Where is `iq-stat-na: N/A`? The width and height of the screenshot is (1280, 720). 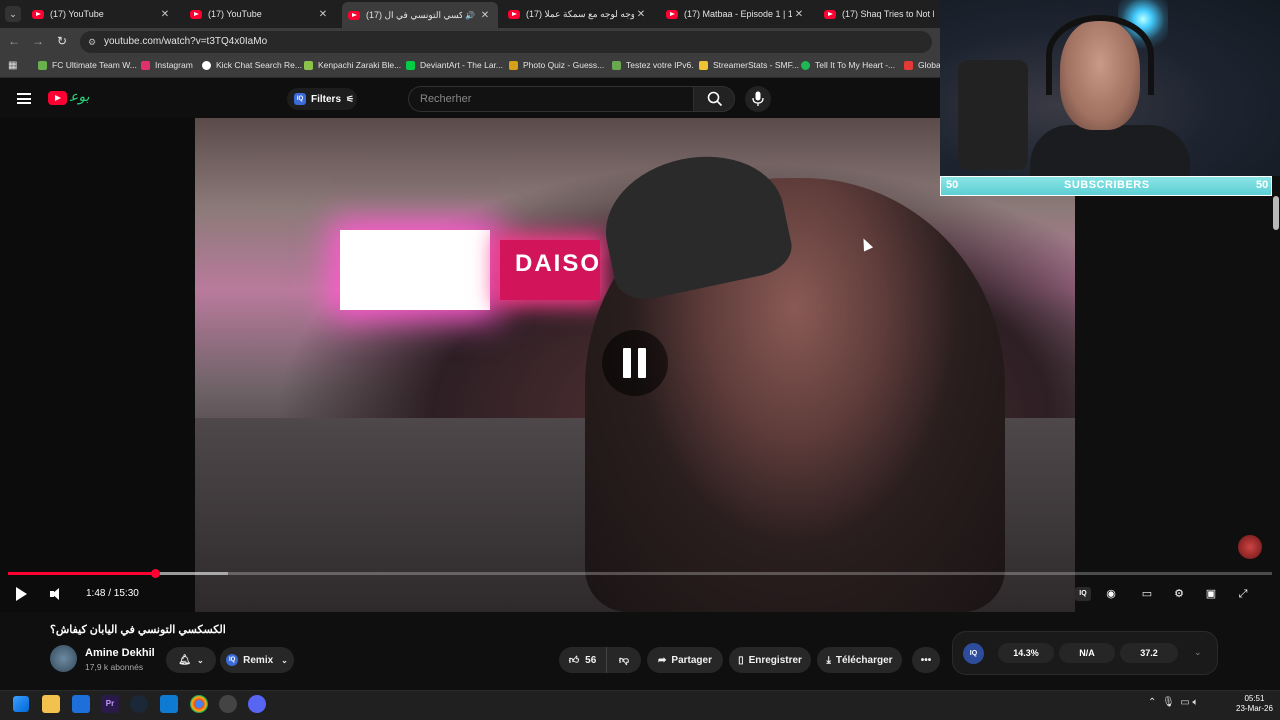 iq-stat-na: N/A is located at coordinates (1087, 653).